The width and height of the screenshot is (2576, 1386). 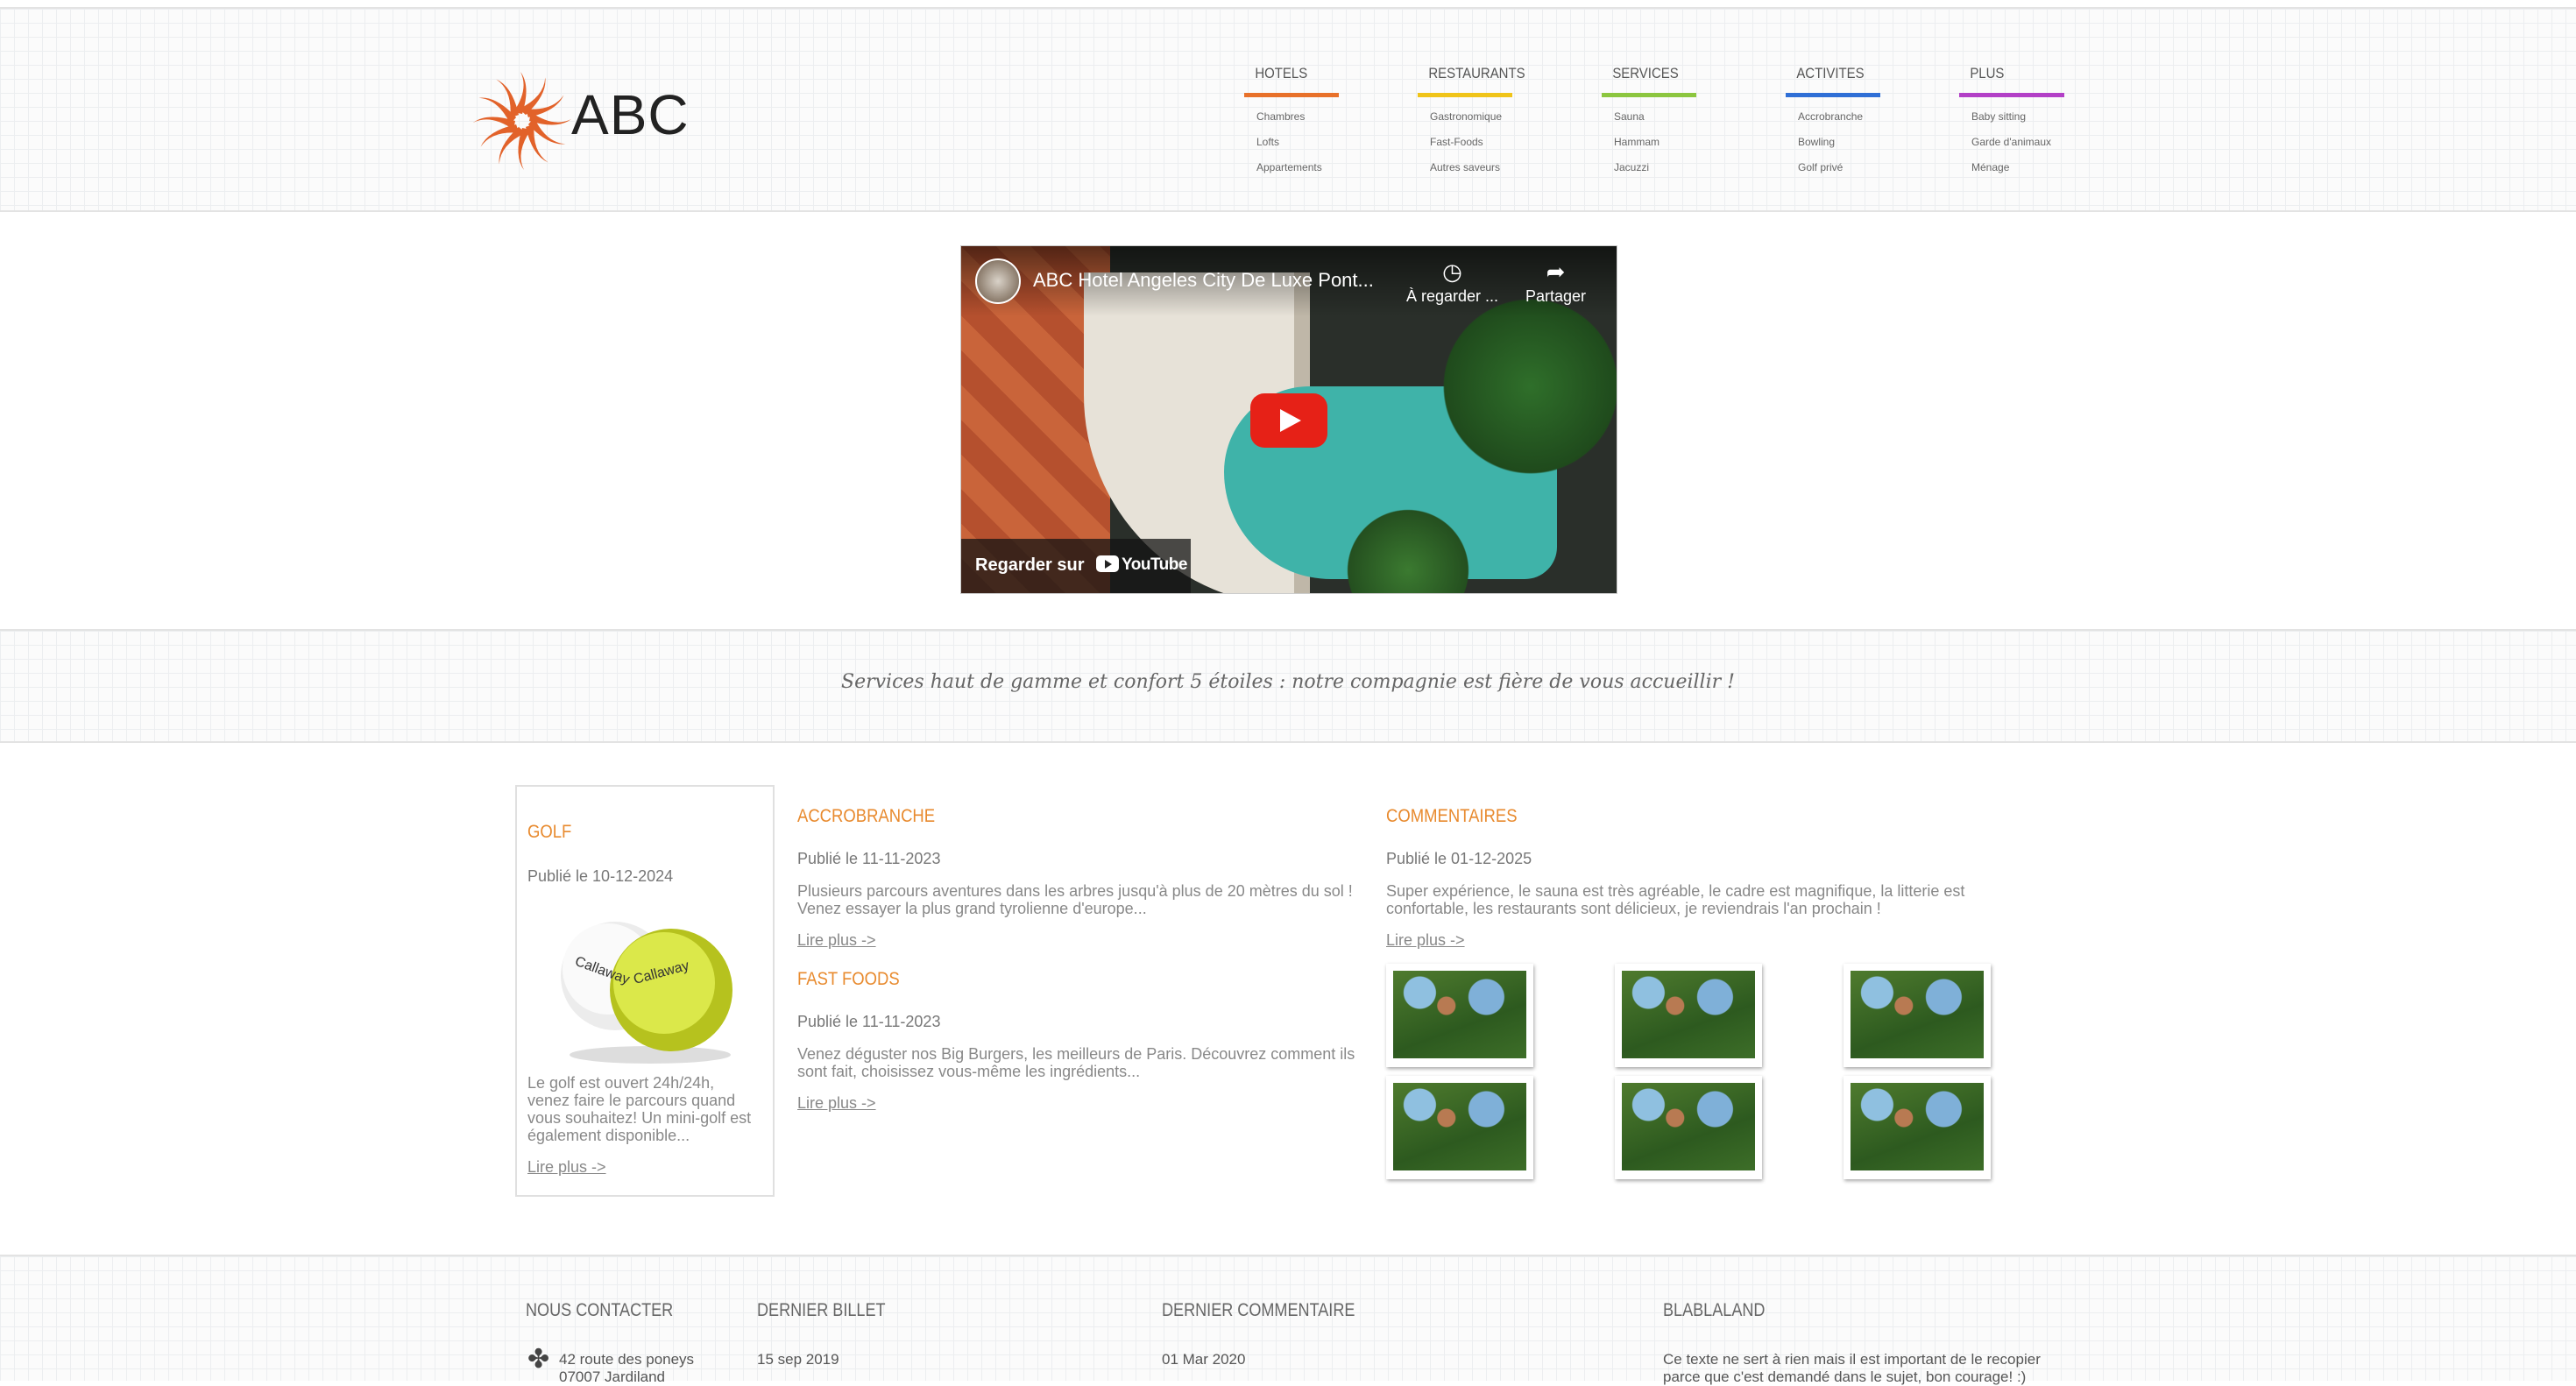 I want to click on menu-item-menage: Ménage, so click(x=2011, y=167).